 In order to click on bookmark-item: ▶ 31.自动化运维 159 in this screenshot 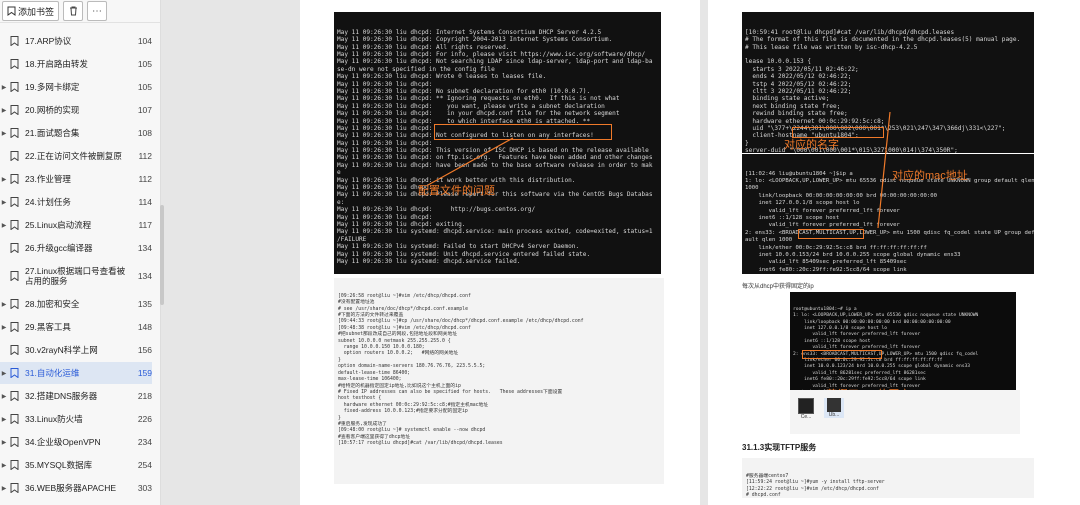, I will do `click(76, 373)`.